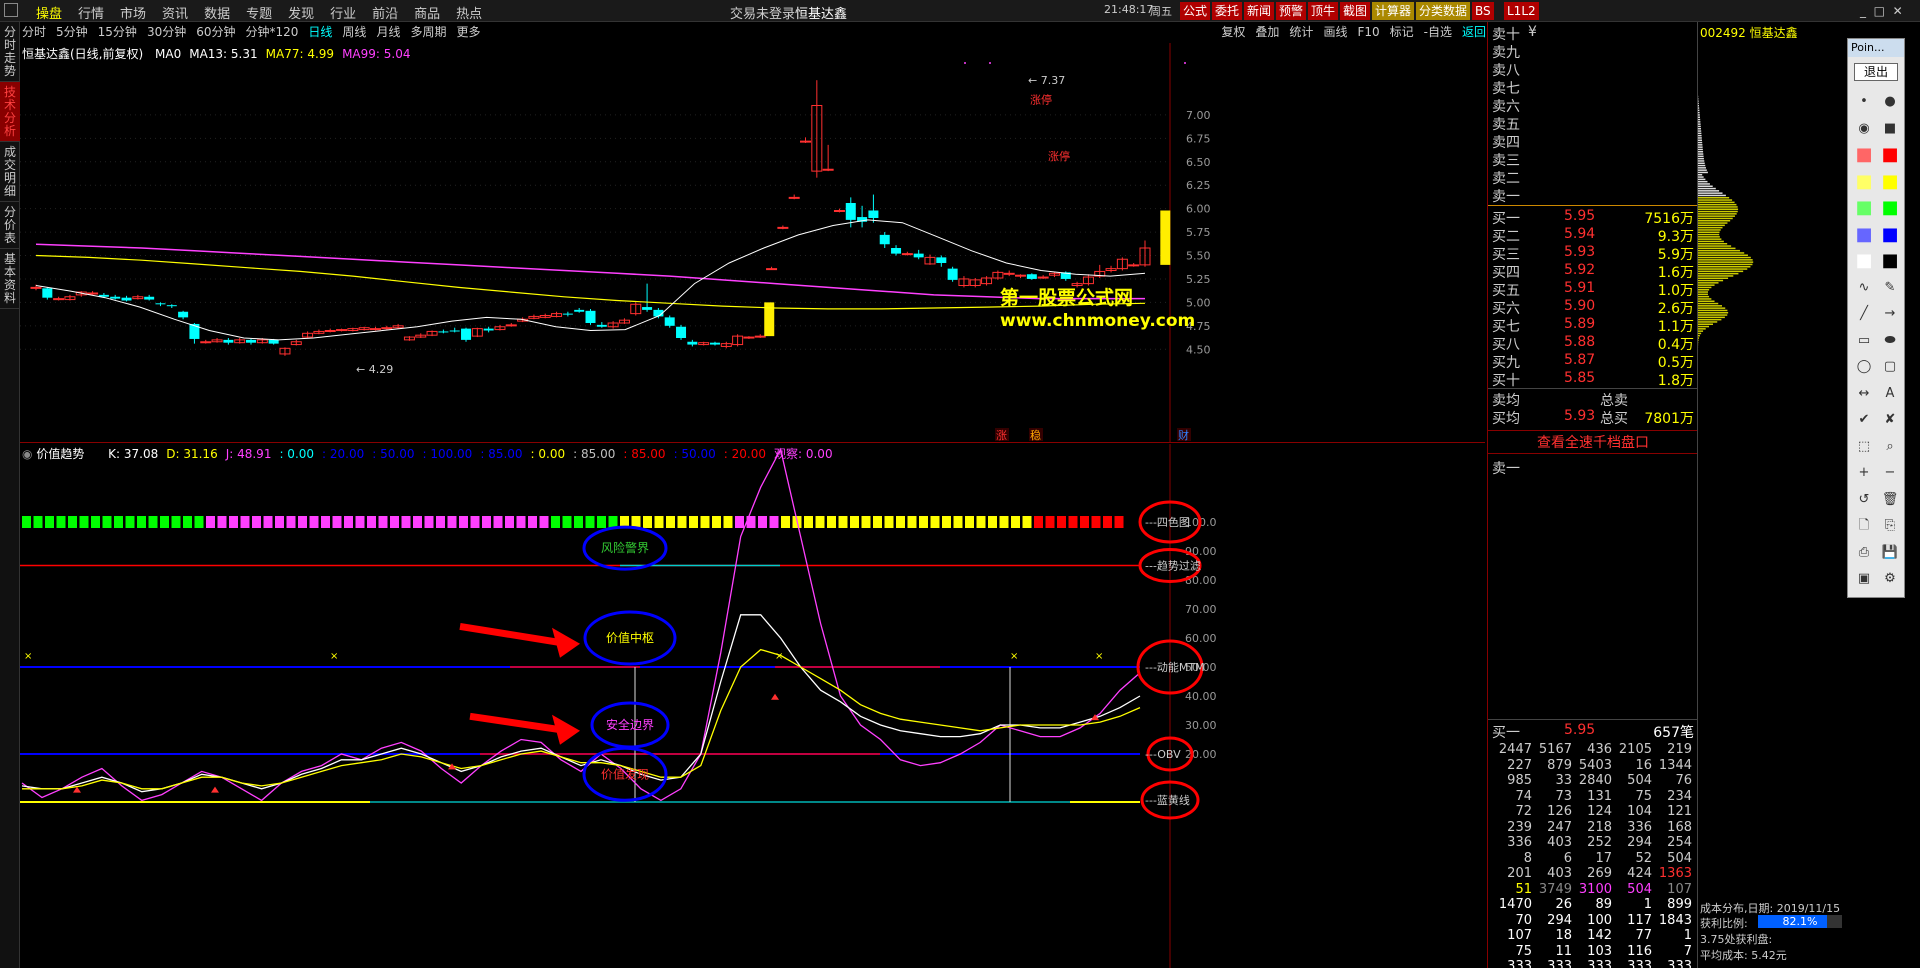  What do you see at coordinates (1890, 341) in the screenshot?
I see `ellipse-fill-icon: ⬬` at bounding box center [1890, 341].